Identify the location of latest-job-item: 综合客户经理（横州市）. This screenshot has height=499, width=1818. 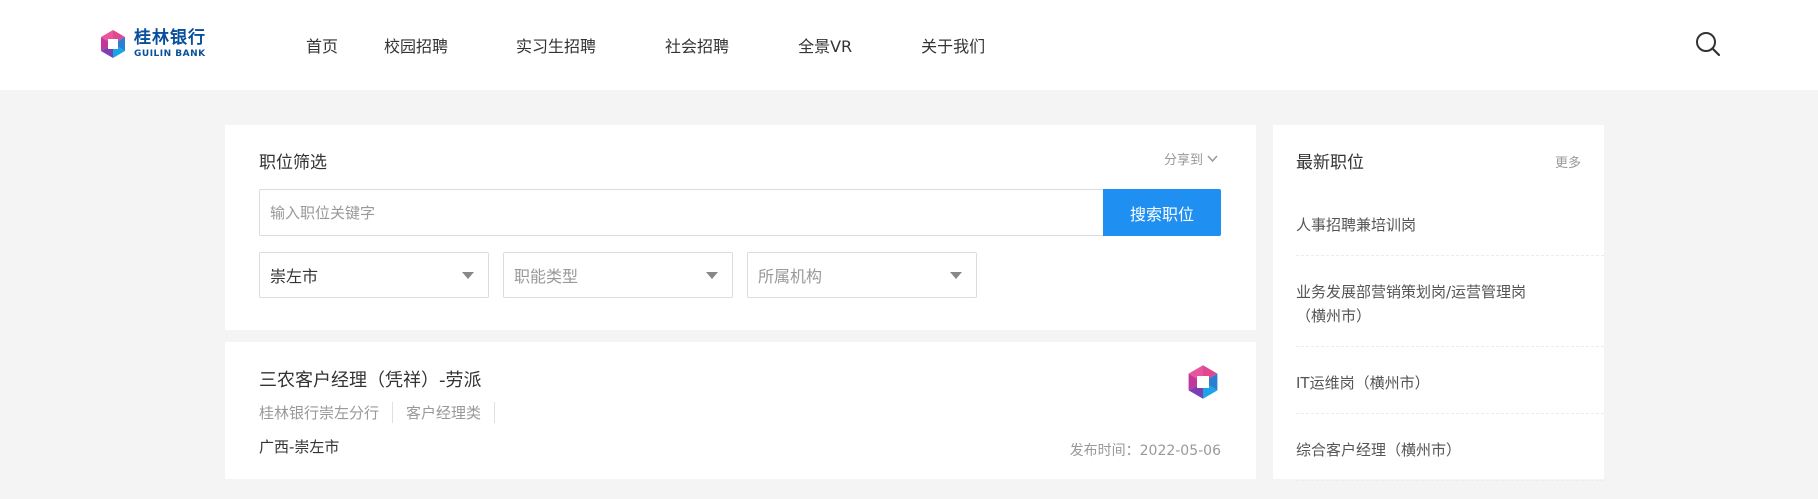
(1450, 456).